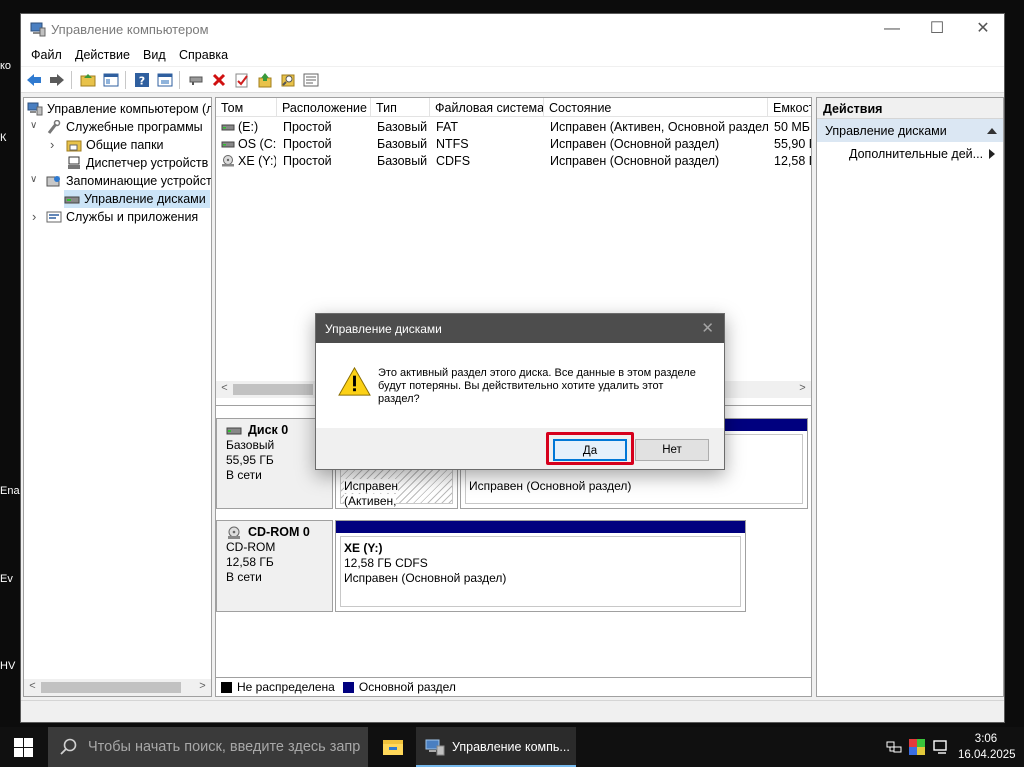 The image size is (1024, 767). What do you see at coordinates (992, 130) in the screenshot?
I see `collapse-up-icon` at bounding box center [992, 130].